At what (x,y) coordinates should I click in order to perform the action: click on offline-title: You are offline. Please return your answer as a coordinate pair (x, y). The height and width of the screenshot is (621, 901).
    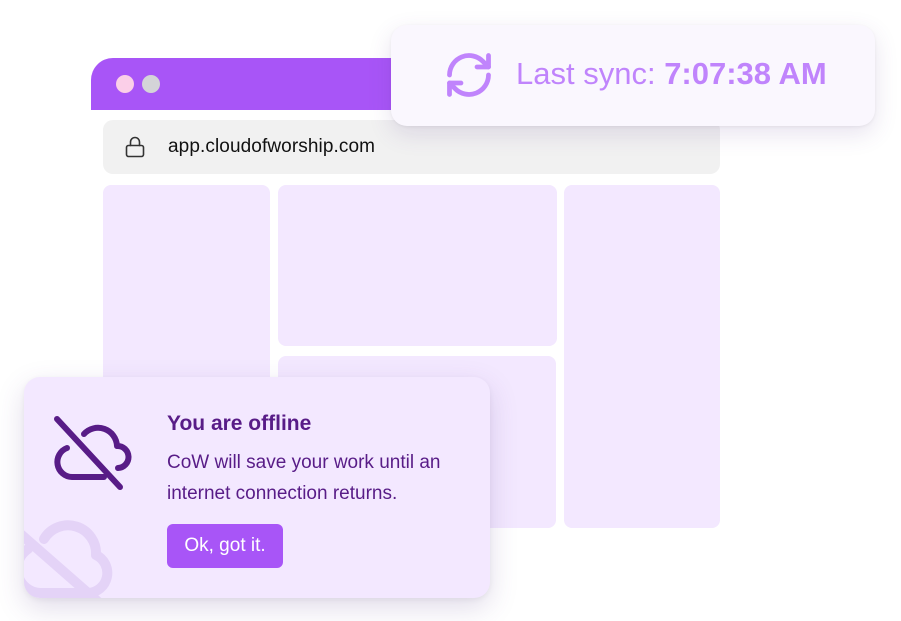
    Looking at the image, I should click on (239, 423).